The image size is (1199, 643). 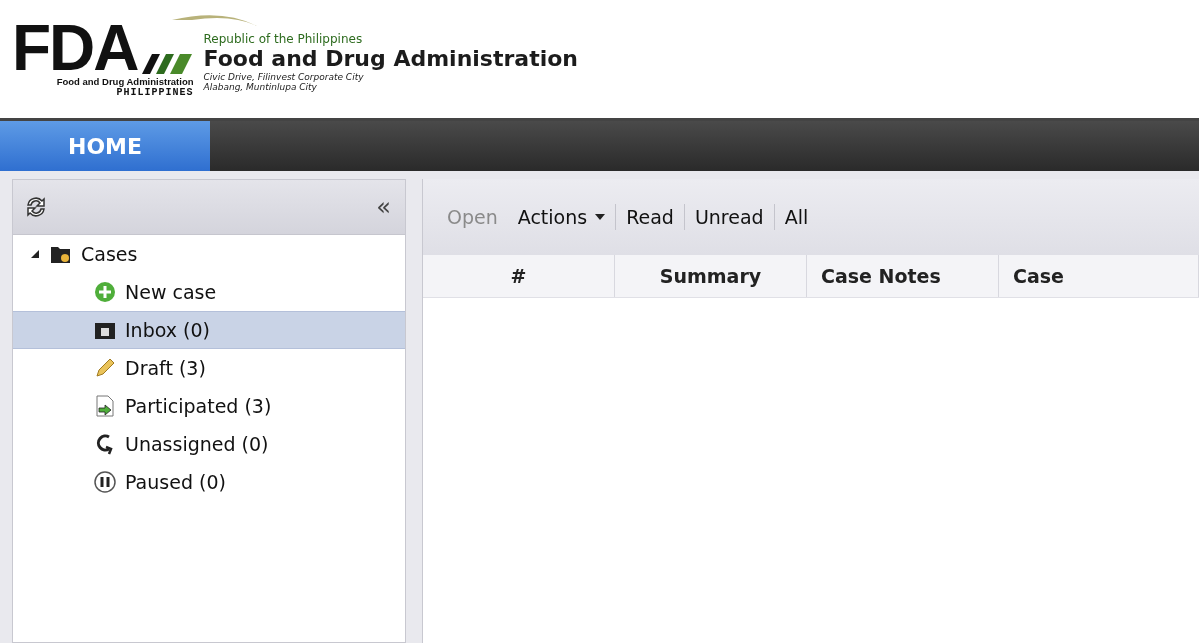 What do you see at coordinates (105, 368) in the screenshot?
I see `pencil-icon` at bounding box center [105, 368].